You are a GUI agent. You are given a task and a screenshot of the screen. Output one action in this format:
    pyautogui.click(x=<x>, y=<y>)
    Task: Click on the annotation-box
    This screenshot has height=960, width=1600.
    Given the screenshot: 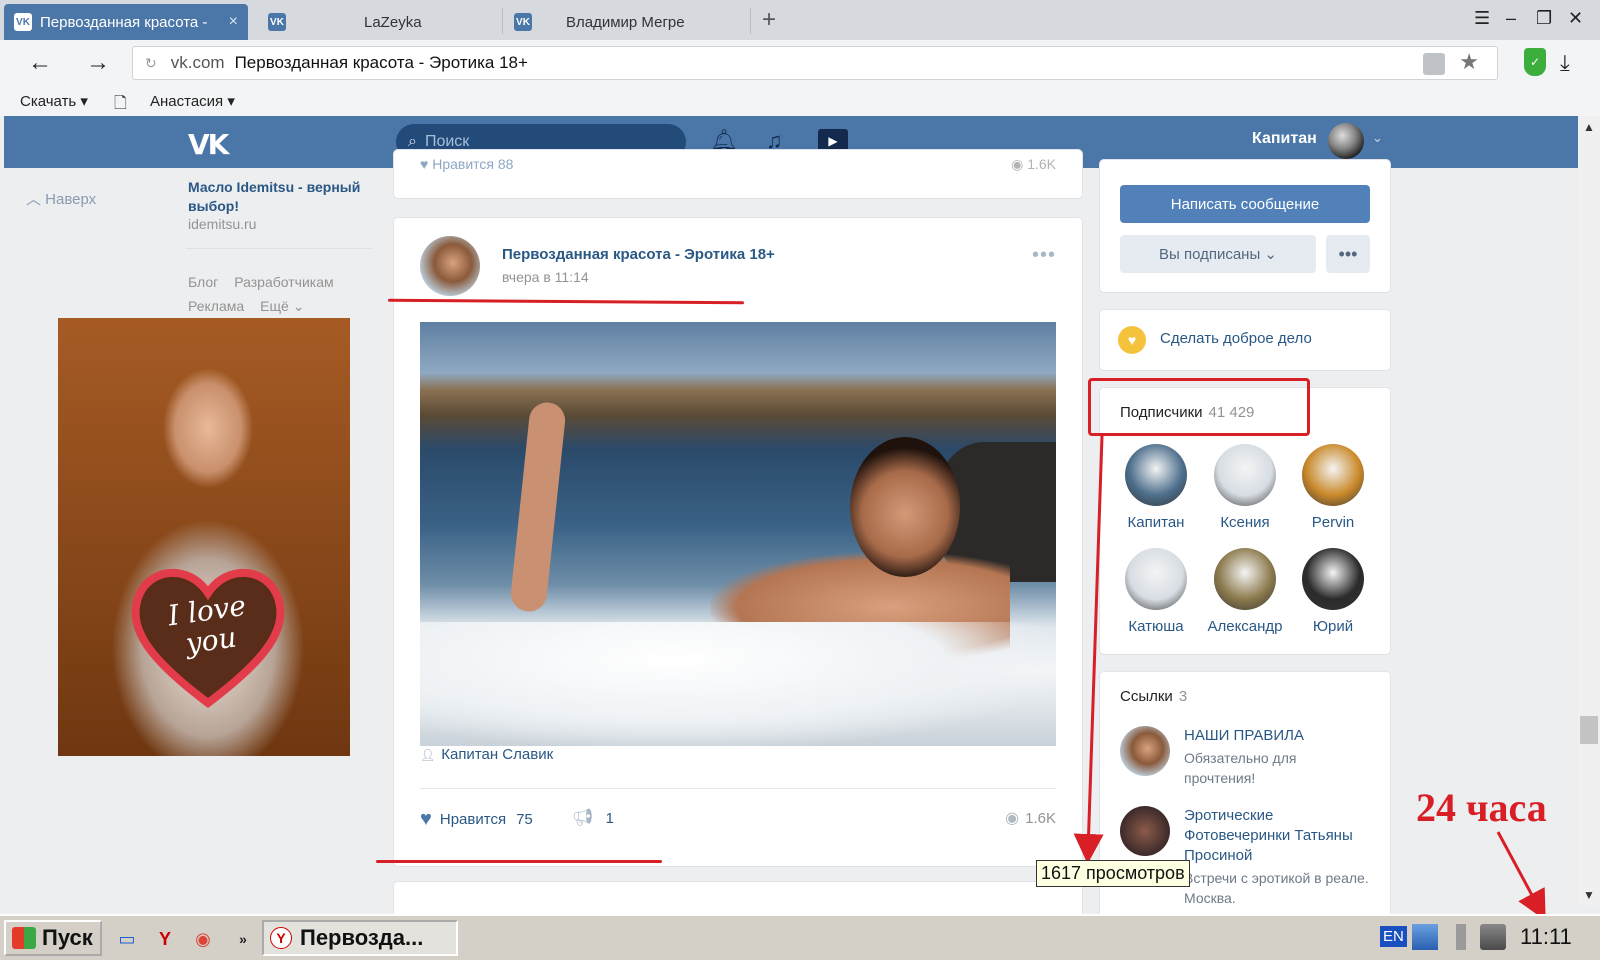 What is the action you would take?
    pyautogui.click(x=1199, y=407)
    